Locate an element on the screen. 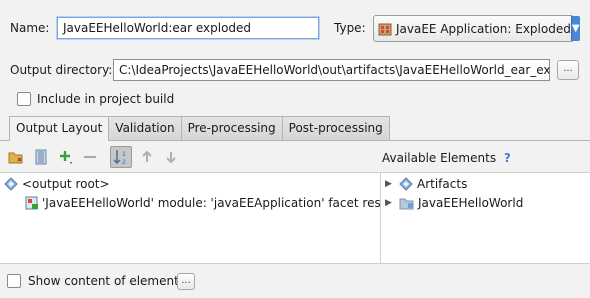 This screenshot has width=590, height=298. tree-row-output-root: <output root> is located at coordinates (57, 184).